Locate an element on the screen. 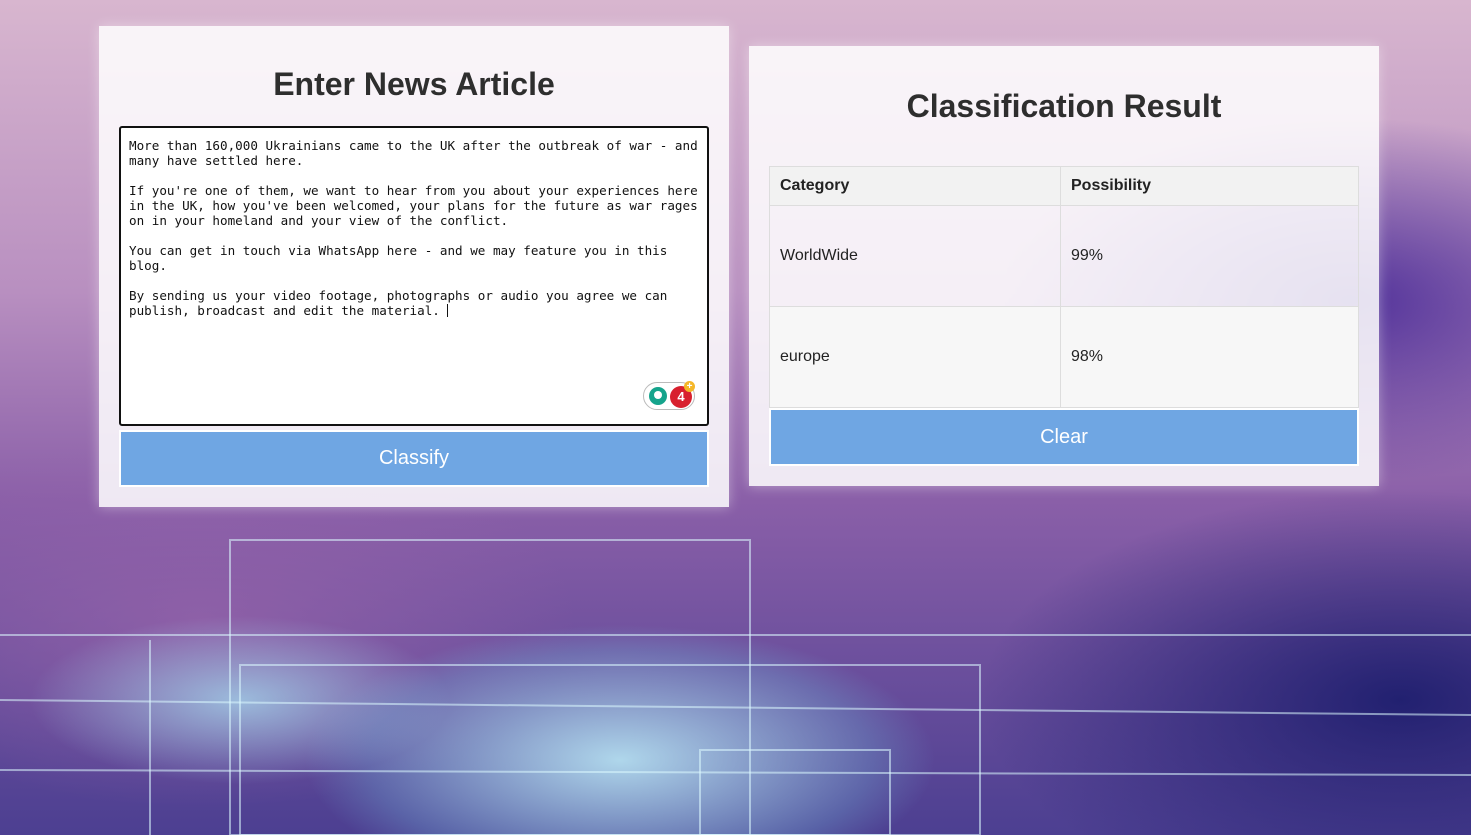 The width and height of the screenshot is (1471, 835). grammar-checker-badge: 4 + is located at coordinates (669, 395).